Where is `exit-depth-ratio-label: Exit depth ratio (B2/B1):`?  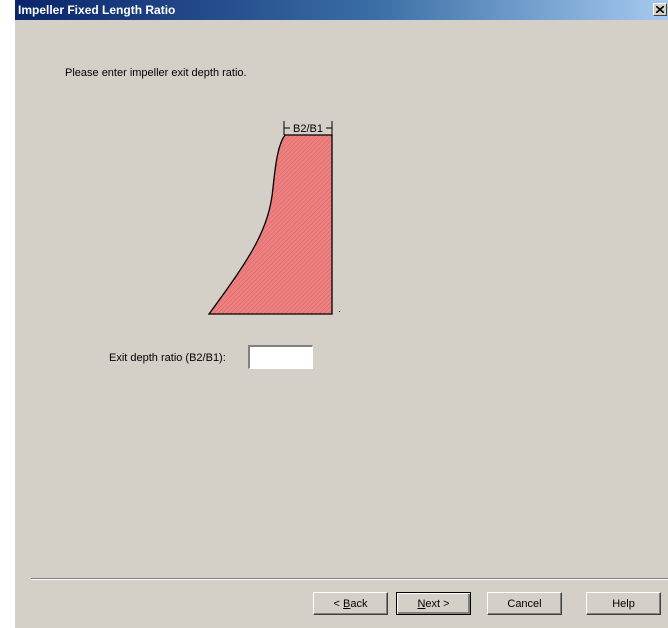 exit-depth-ratio-label: Exit depth ratio (B2/B1): is located at coordinates (167, 358).